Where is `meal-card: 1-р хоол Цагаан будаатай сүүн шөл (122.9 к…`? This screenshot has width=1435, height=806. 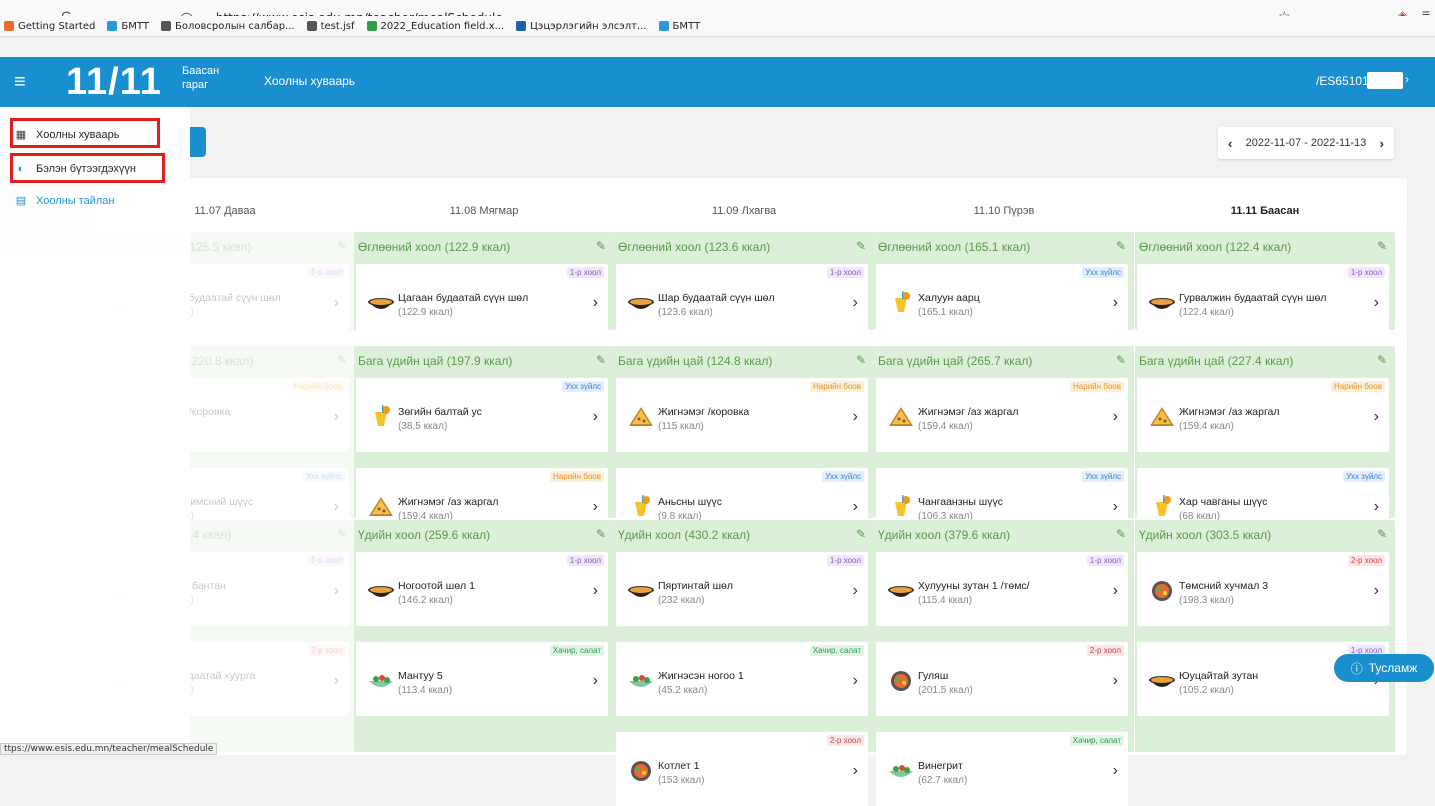 meal-card: 1-р хоол Цагаан будаатай сүүн шөл (122.9 к… is located at coordinates (482, 301).